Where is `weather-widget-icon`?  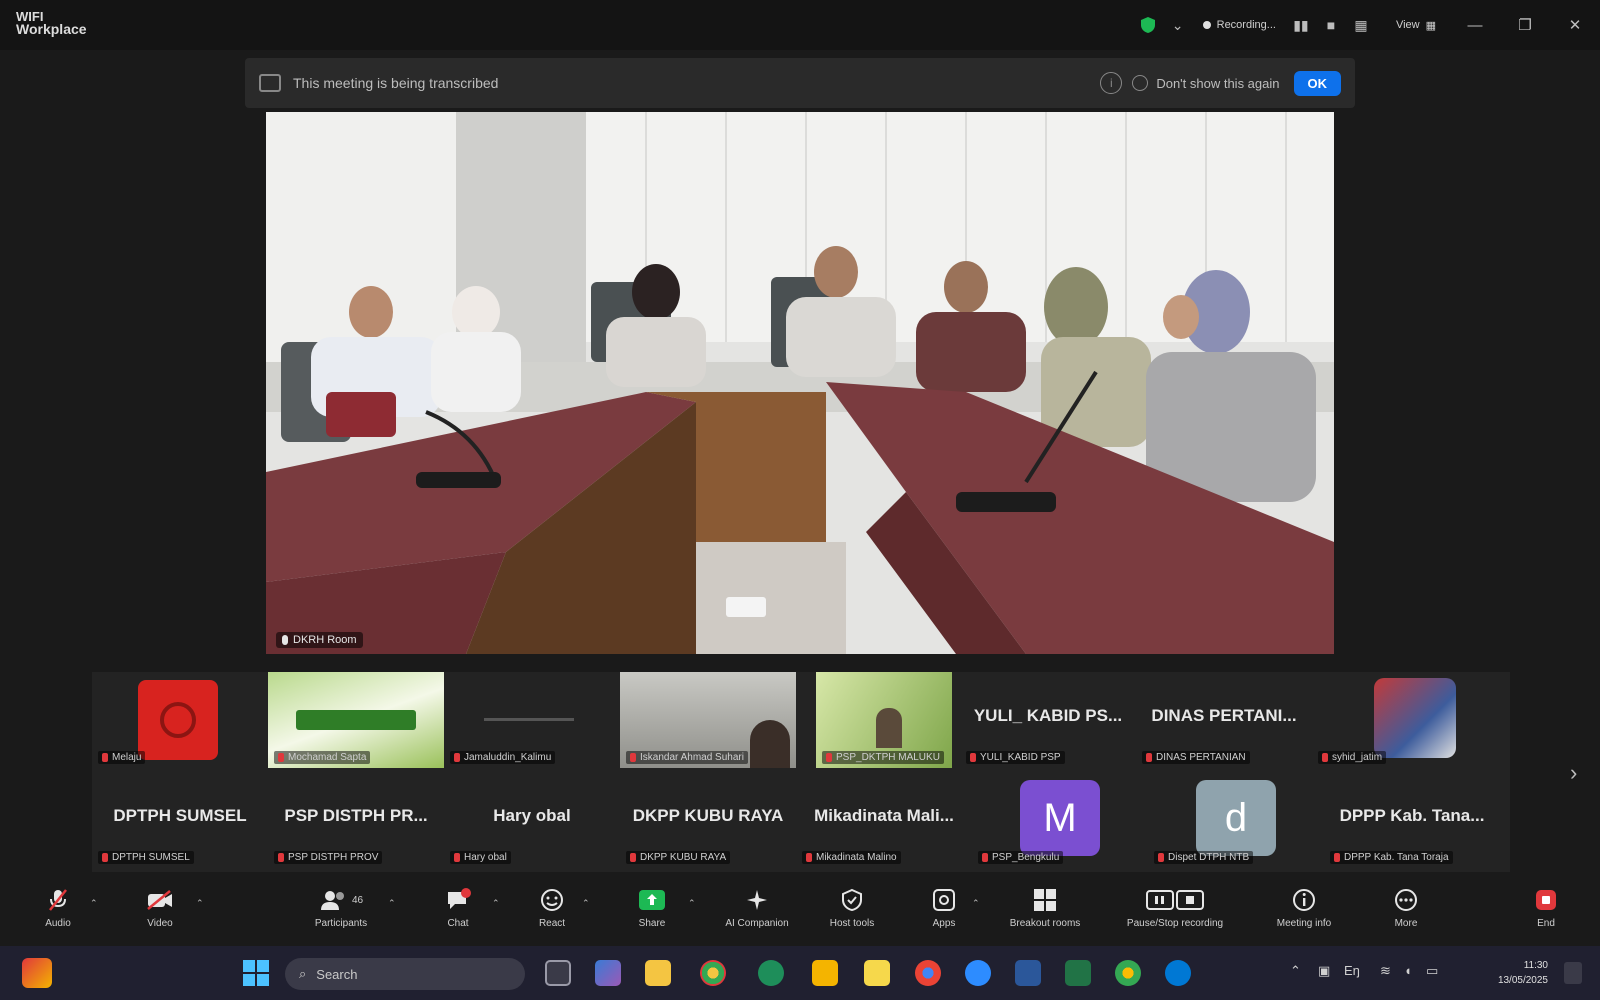
weather-widget-icon is located at coordinates (37, 973).